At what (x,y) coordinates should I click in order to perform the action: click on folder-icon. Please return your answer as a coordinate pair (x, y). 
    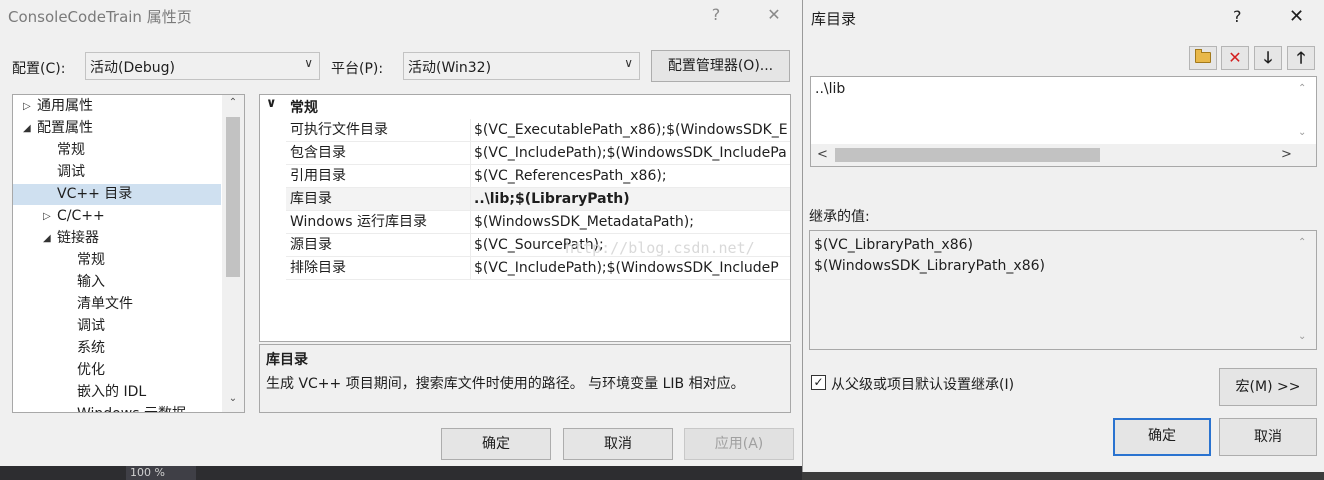
    Looking at the image, I should click on (1203, 56).